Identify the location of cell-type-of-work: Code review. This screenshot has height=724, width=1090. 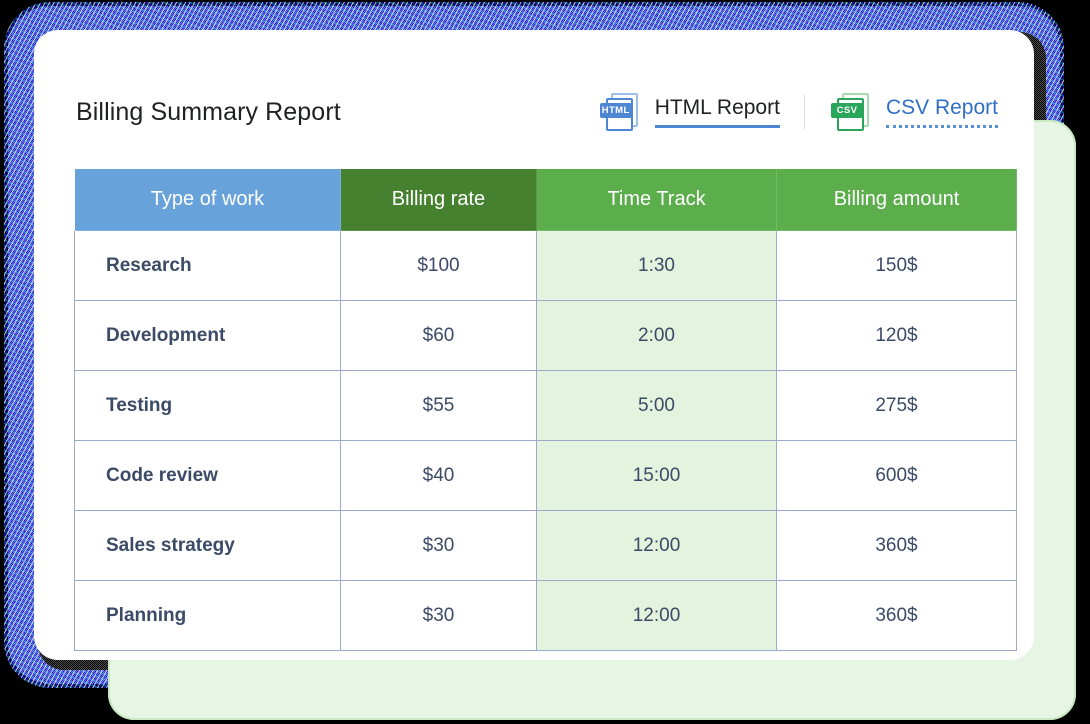
(207, 475).